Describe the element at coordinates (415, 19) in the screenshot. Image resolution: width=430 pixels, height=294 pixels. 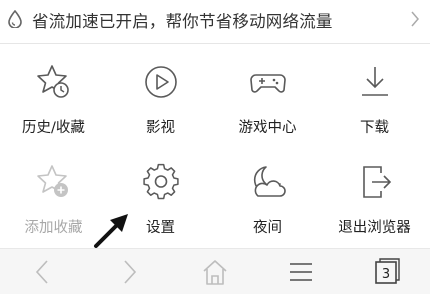
I see `chevron-right-icon` at that location.